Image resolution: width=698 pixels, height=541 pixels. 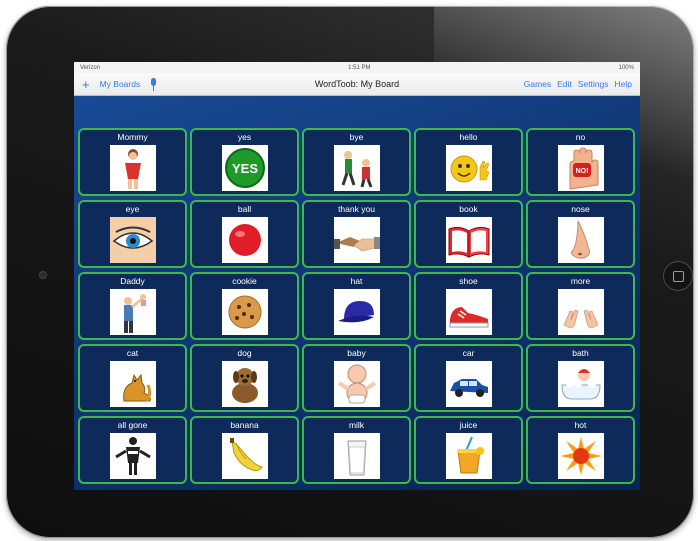 I want to click on tile-label: hello, so click(x=468, y=137).